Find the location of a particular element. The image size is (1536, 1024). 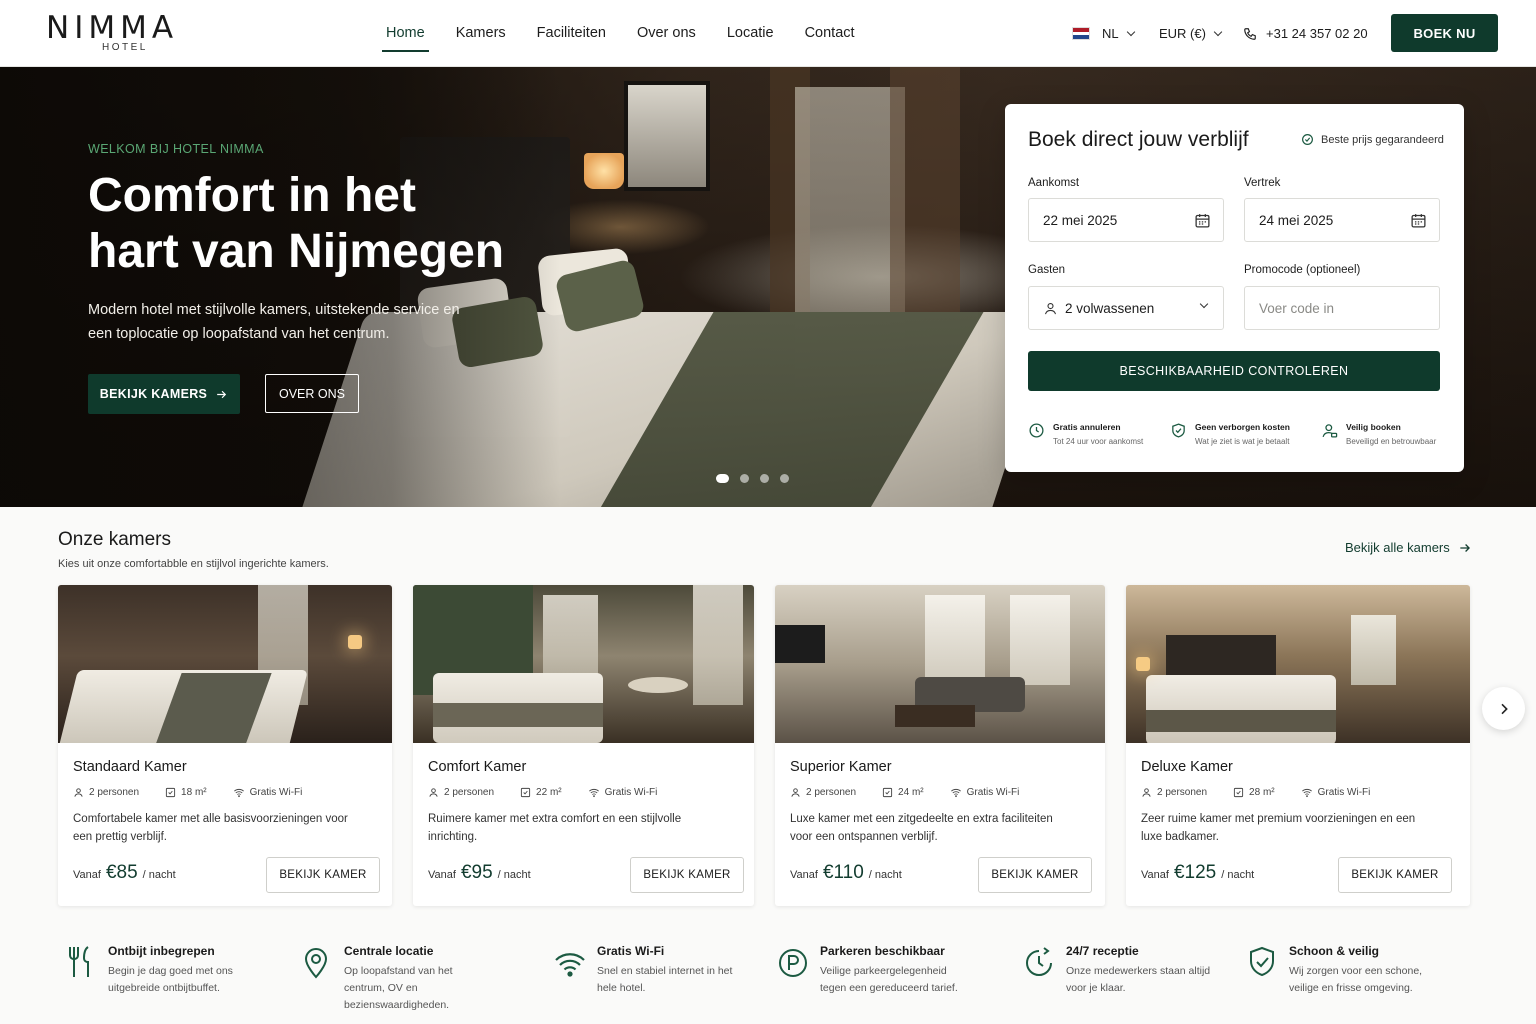

hotel-logo: NIMMA HOTEL is located at coordinates (121, 33).